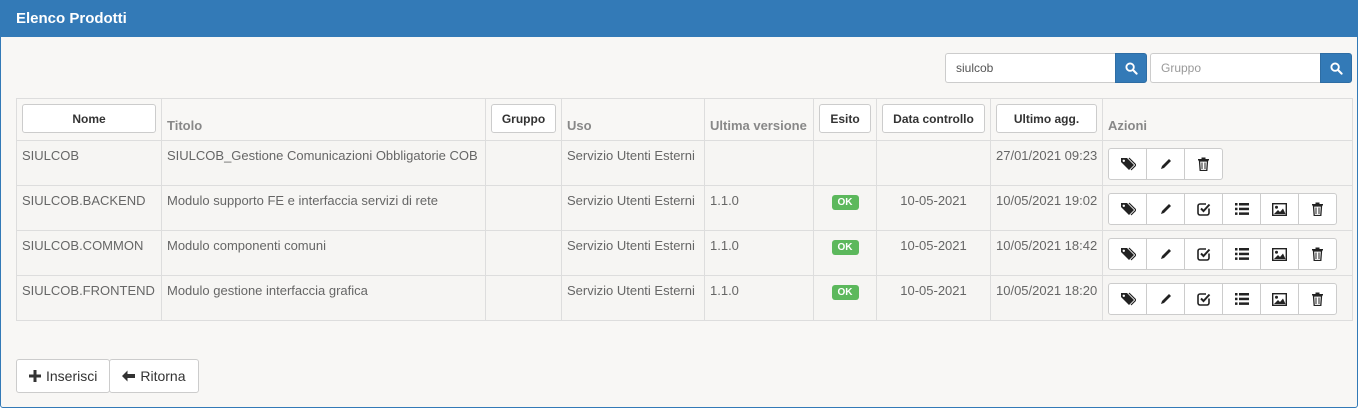 This screenshot has width=1358, height=409. Describe the element at coordinates (1046, 208) in the screenshot. I see `cell-ultimo-agg: 10/05/2021 19:02` at that location.